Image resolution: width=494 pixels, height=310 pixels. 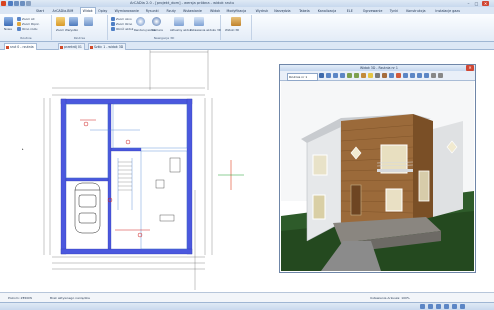 What do you see at coordinates (363, 75) in the screenshot?
I see `camera-view-icon` at bounding box center [363, 75].